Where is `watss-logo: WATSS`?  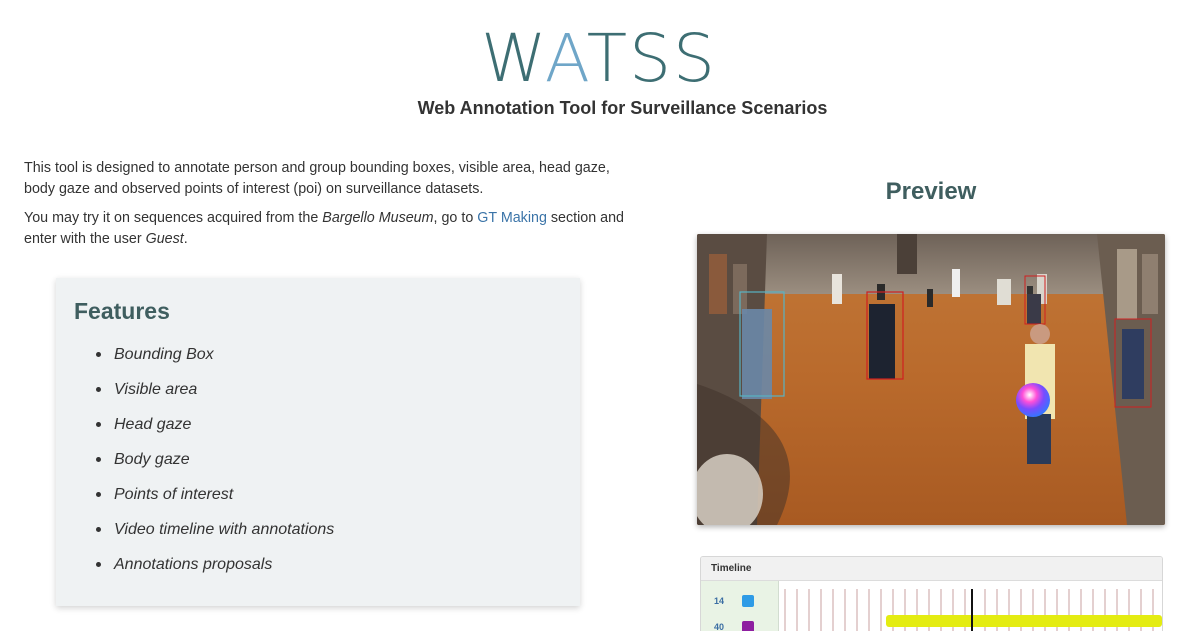
watss-logo: WATSS is located at coordinates (599, 59).